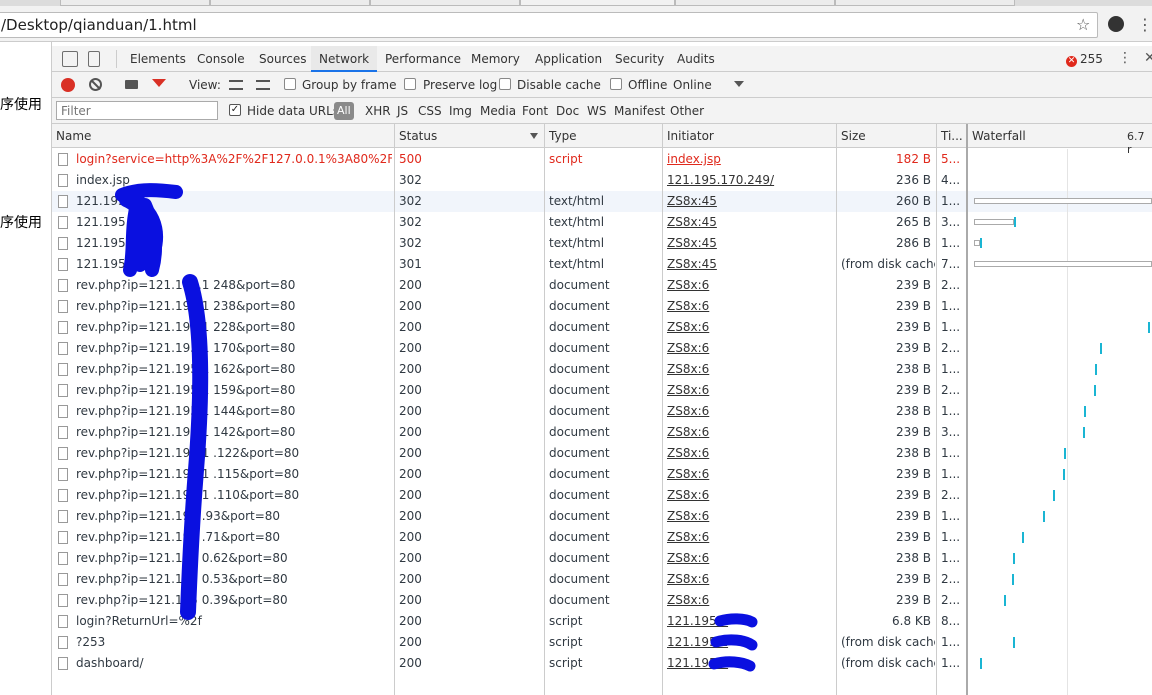  What do you see at coordinates (282, 59) in the screenshot?
I see `tab-sources: Sources` at bounding box center [282, 59].